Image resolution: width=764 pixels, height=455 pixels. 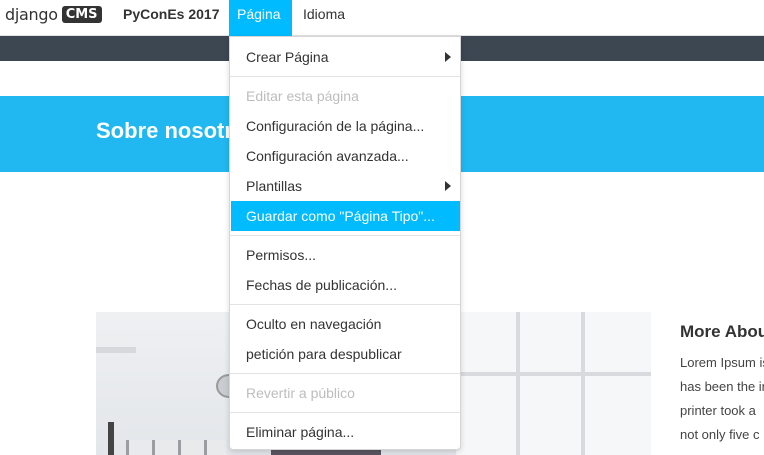 What do you see at coordinates (176, 447) in the screenshot?
I see `photo-chair` at bounding box center [176, 447].